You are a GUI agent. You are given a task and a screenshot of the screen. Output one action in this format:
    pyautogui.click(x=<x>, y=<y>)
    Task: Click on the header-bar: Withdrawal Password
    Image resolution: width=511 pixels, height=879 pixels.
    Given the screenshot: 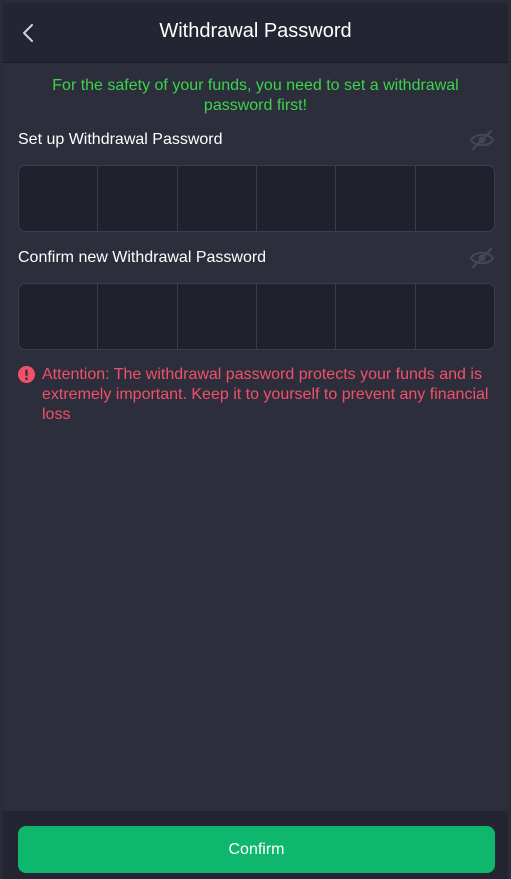 What is the action you would take?
    pyautogui.click(x=255, y=33)
    